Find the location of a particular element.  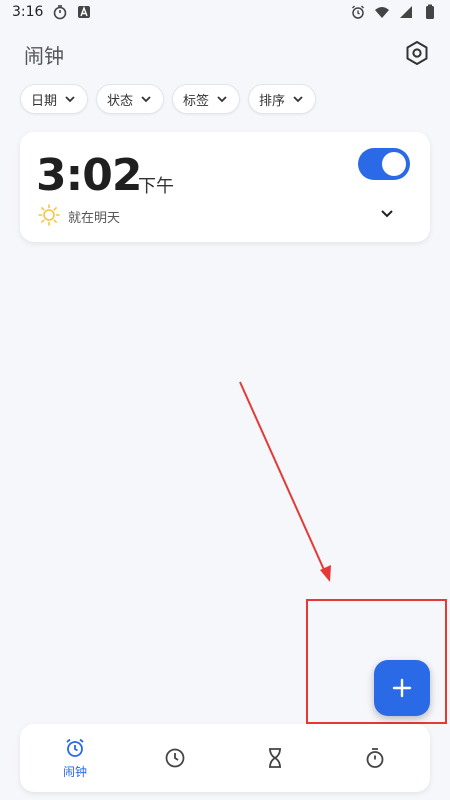

hourglass-icon is located at coordinates (275, 758).